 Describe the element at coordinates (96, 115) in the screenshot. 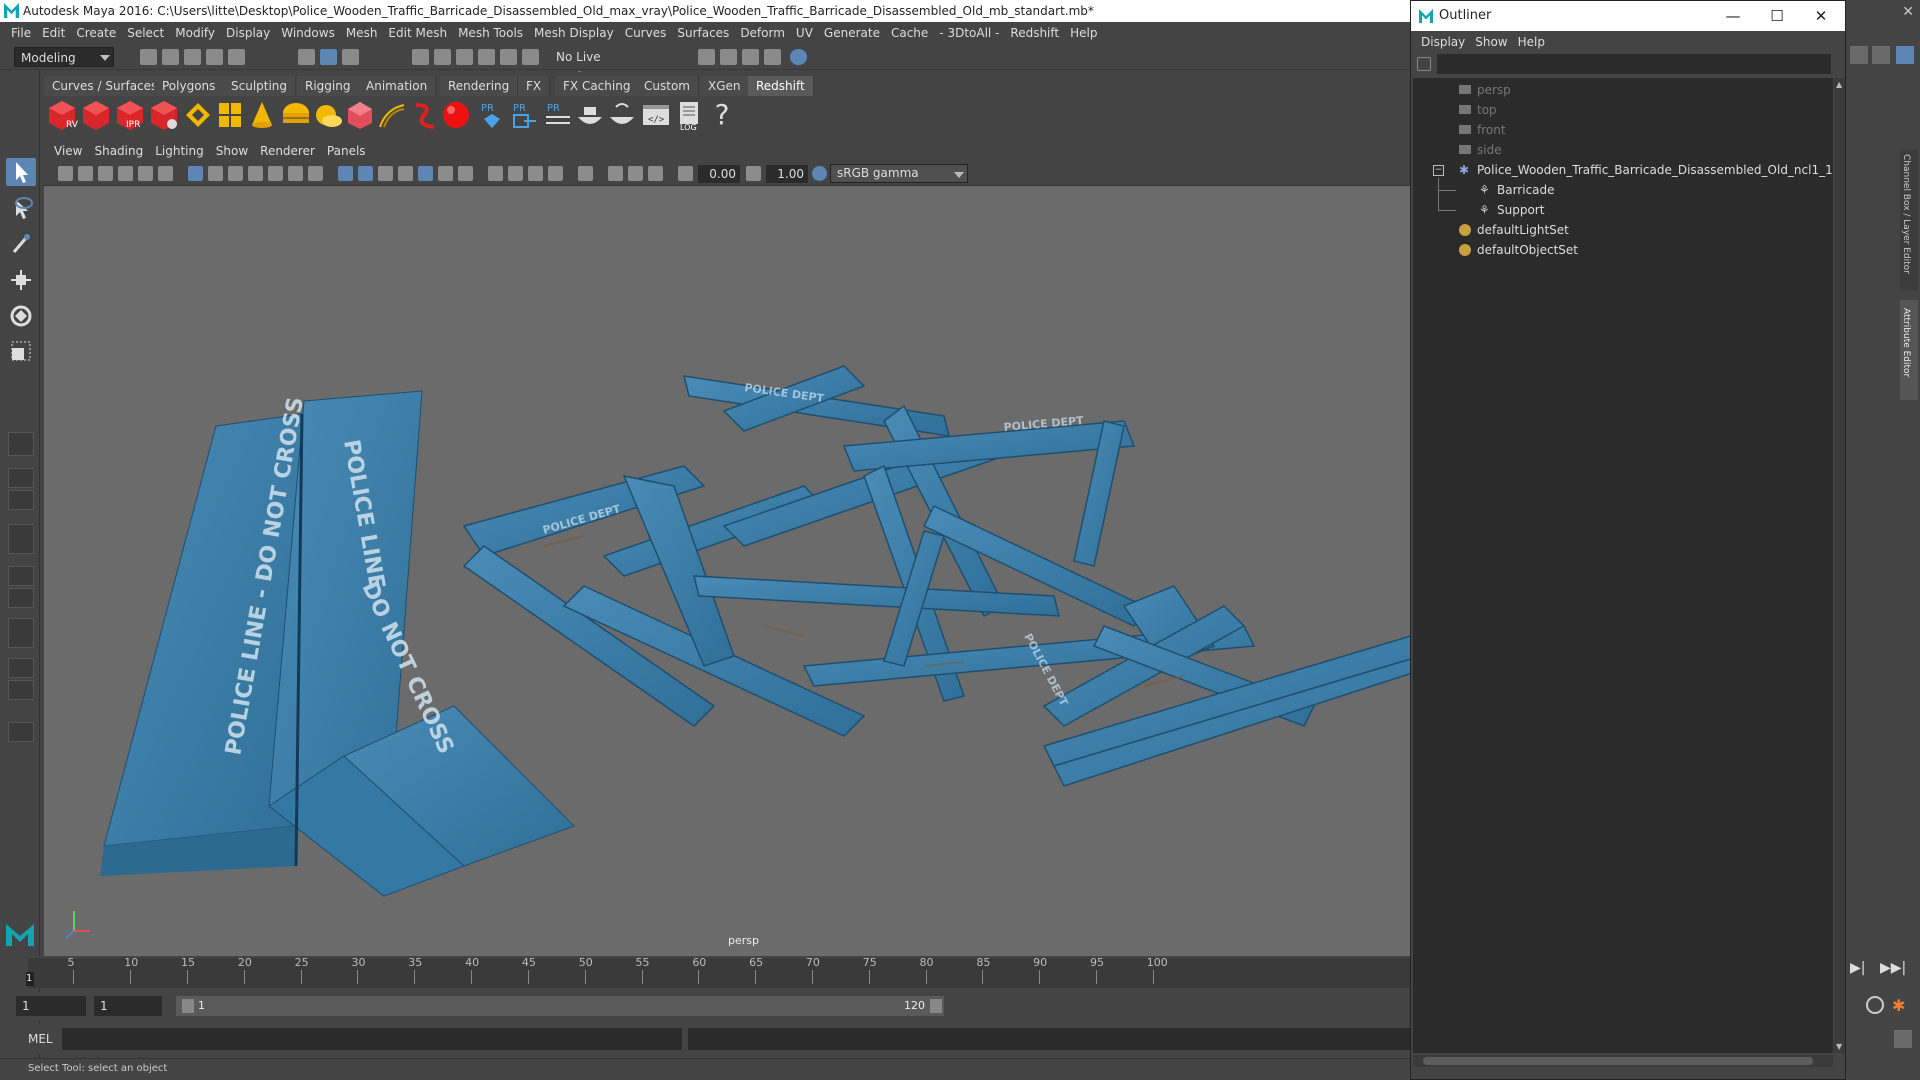

I see `redshift-render-icon` at that location.